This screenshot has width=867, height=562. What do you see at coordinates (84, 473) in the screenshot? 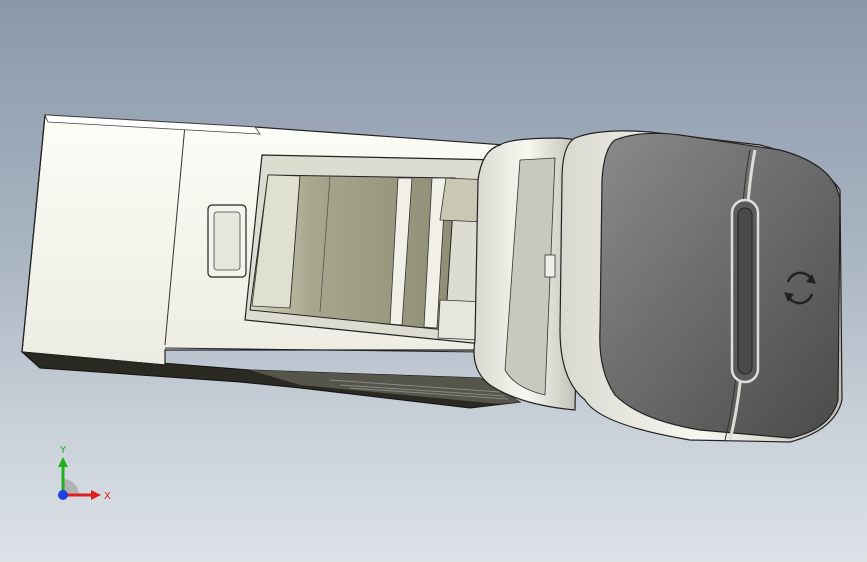
I see `coordinate-triad: Y X` at bounding box center [84, 473].